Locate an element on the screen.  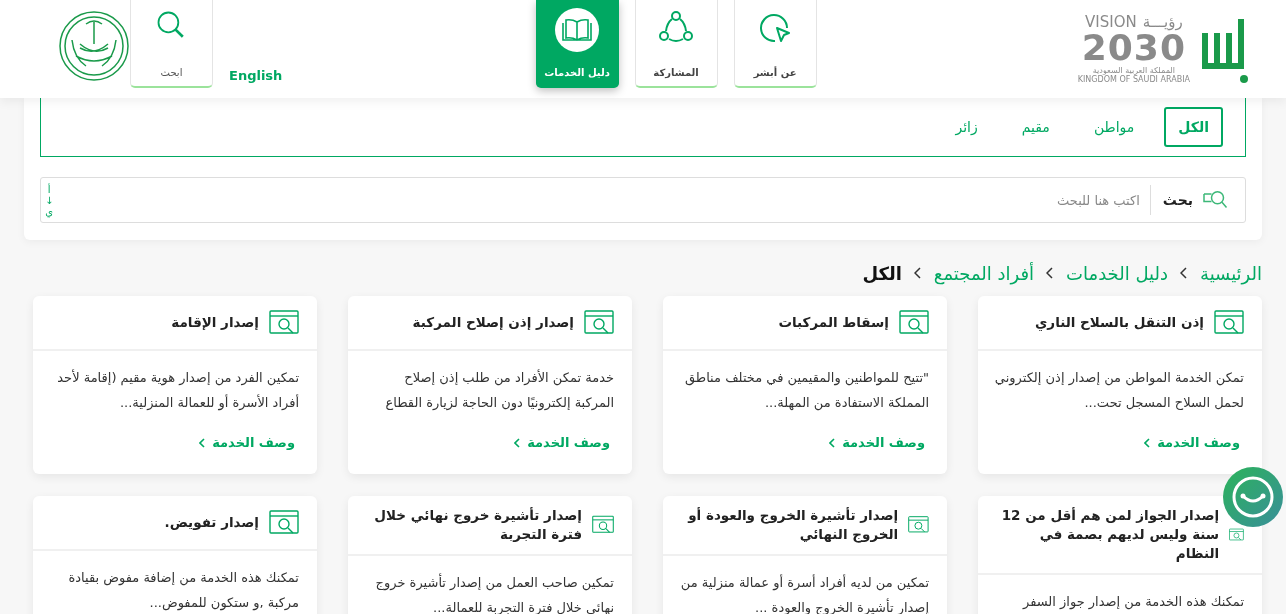
breadcrumb-link: الكل is located at coordinates (882, 273).